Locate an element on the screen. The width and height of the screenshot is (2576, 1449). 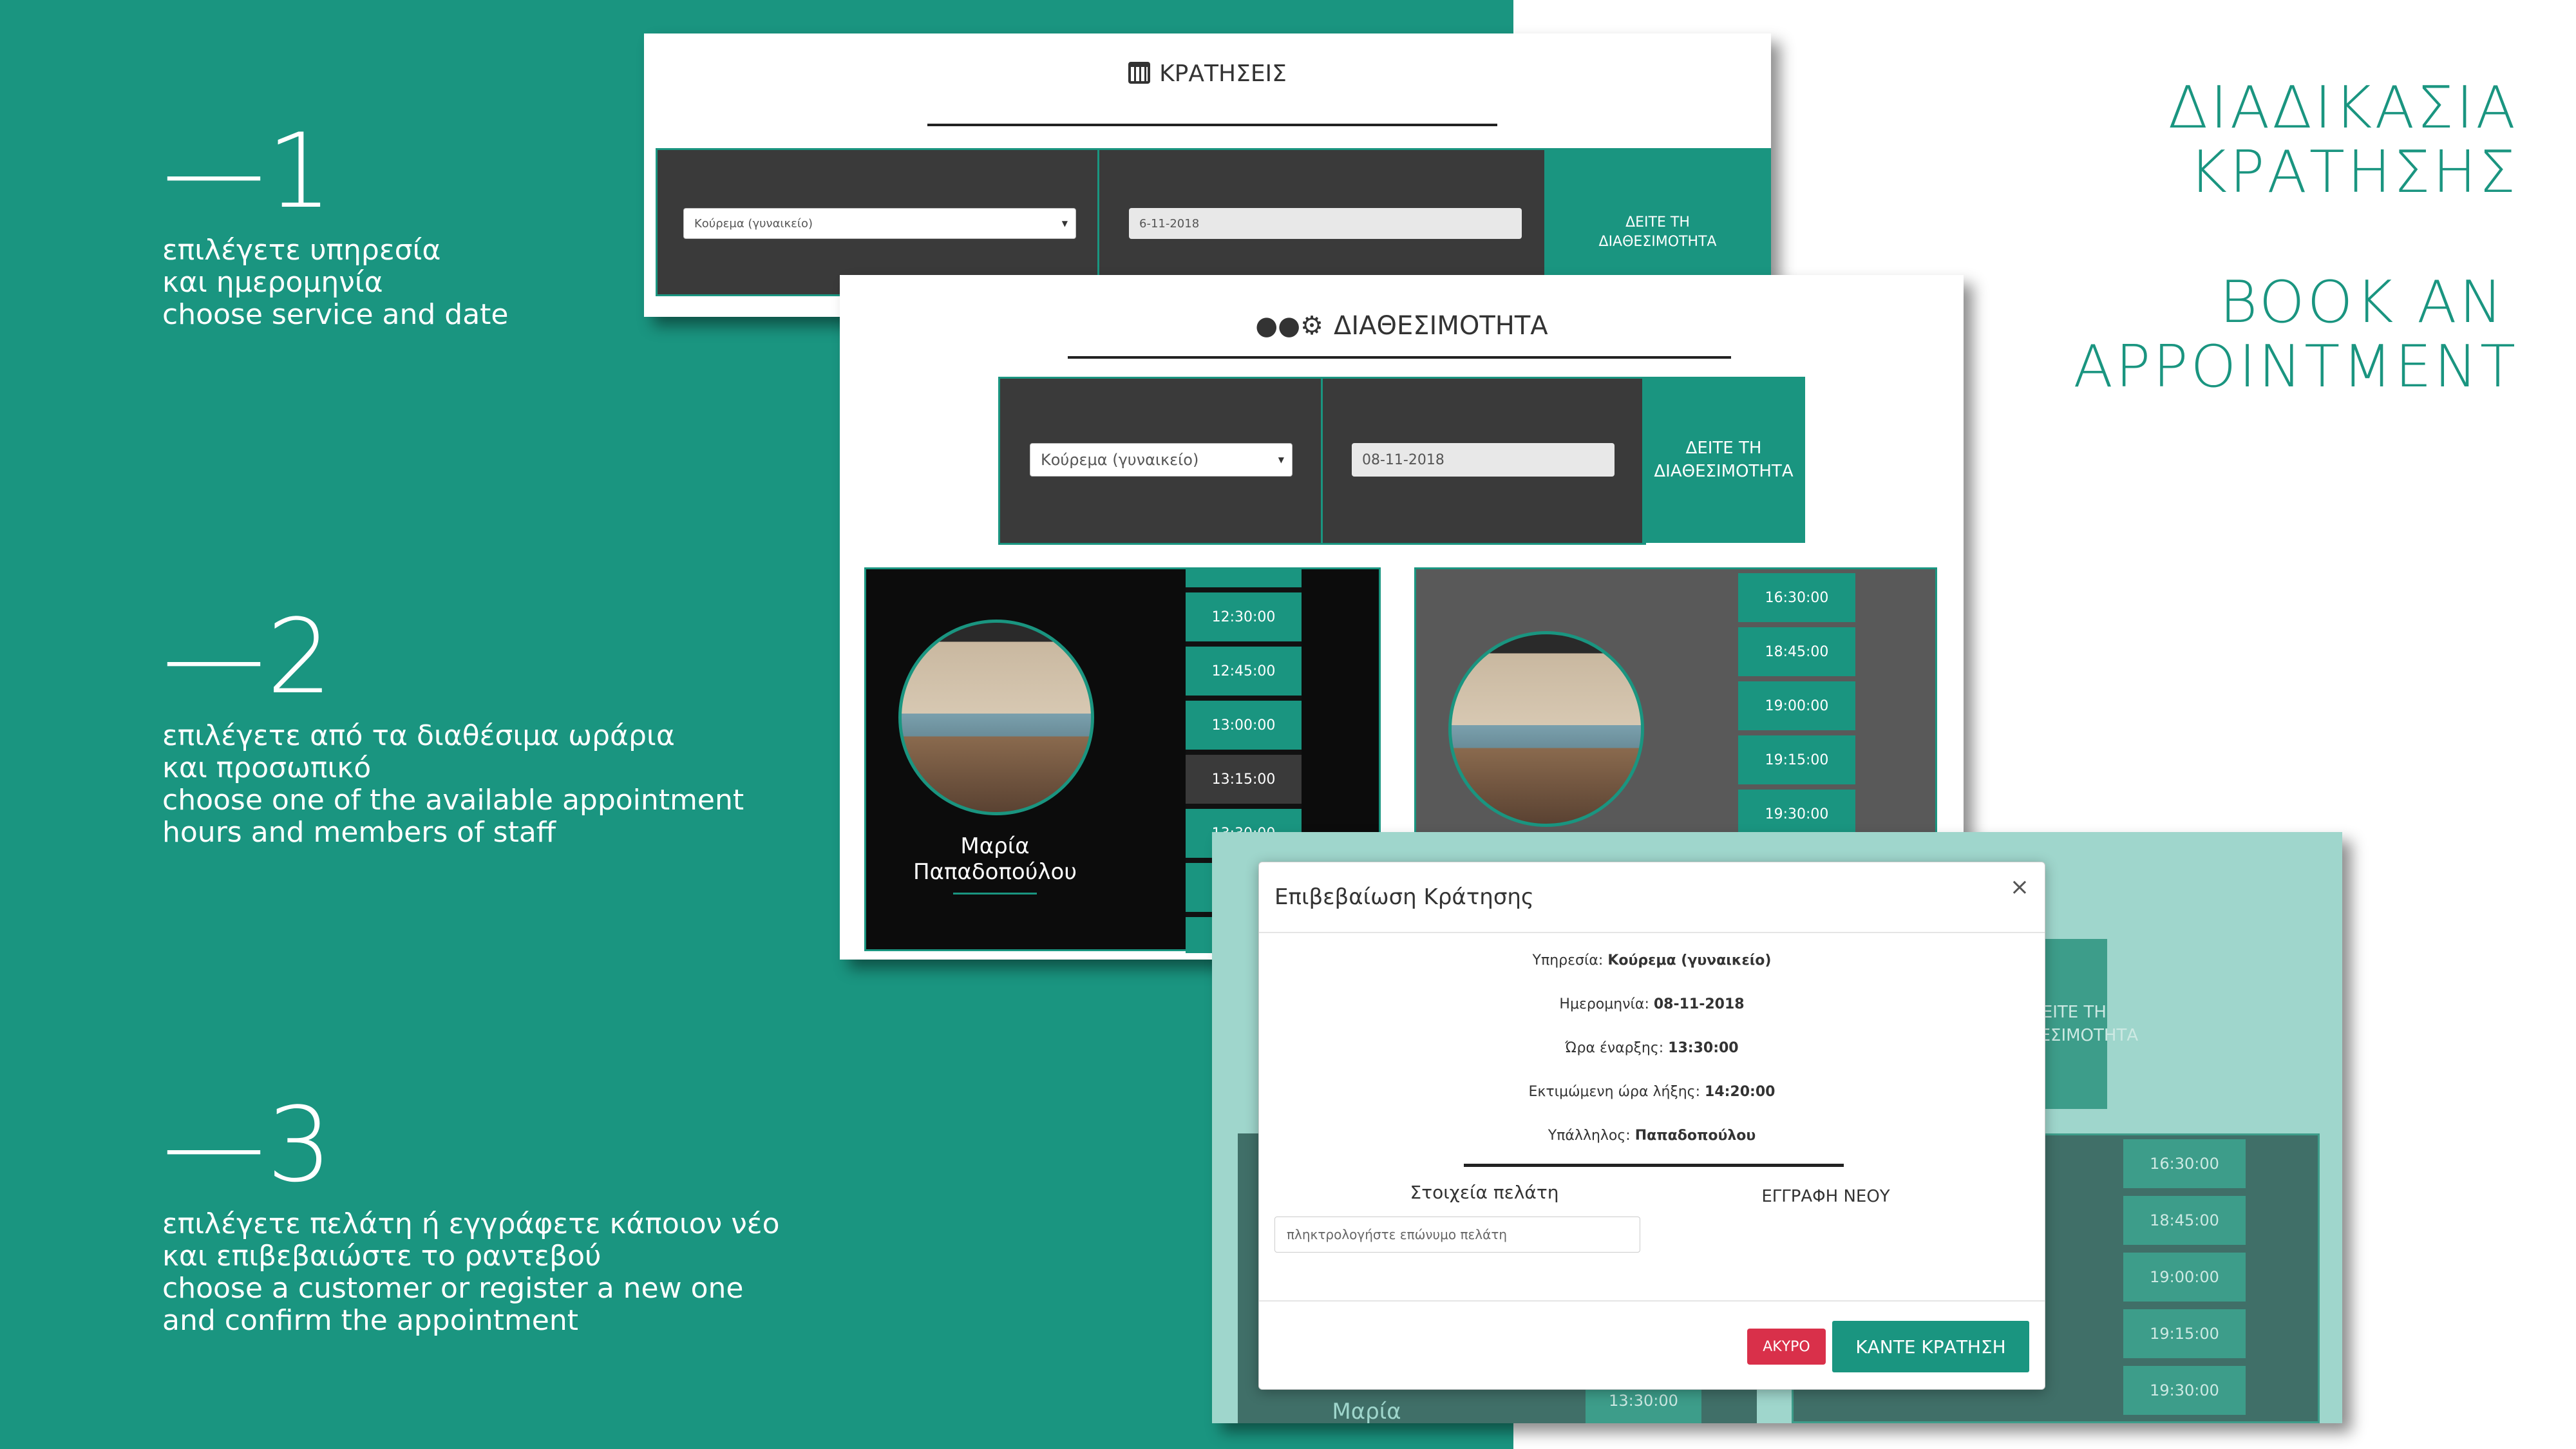
end-time-value: 14:20:00 is located at coordinates (1740, 1092).